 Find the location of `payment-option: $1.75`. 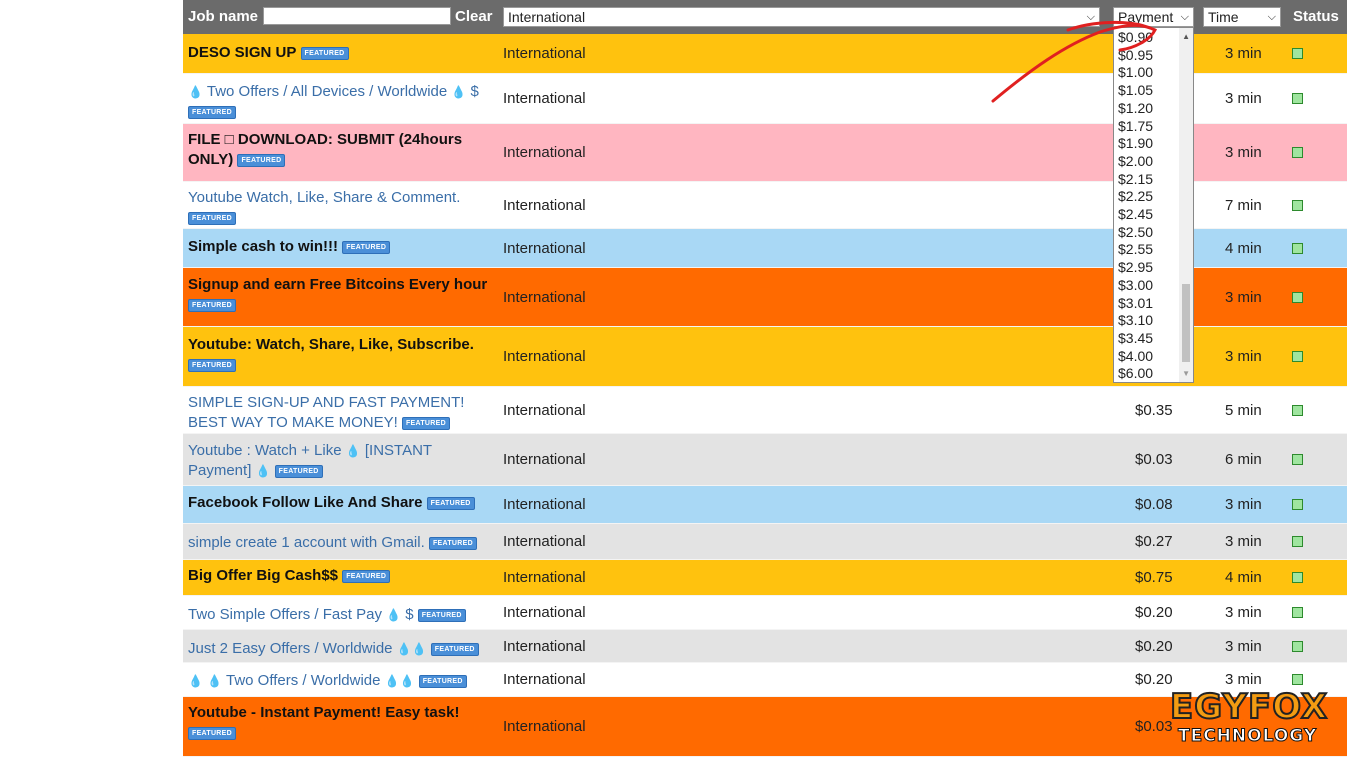

payment-option: $1.75 is located at coordinates (1135, 126).